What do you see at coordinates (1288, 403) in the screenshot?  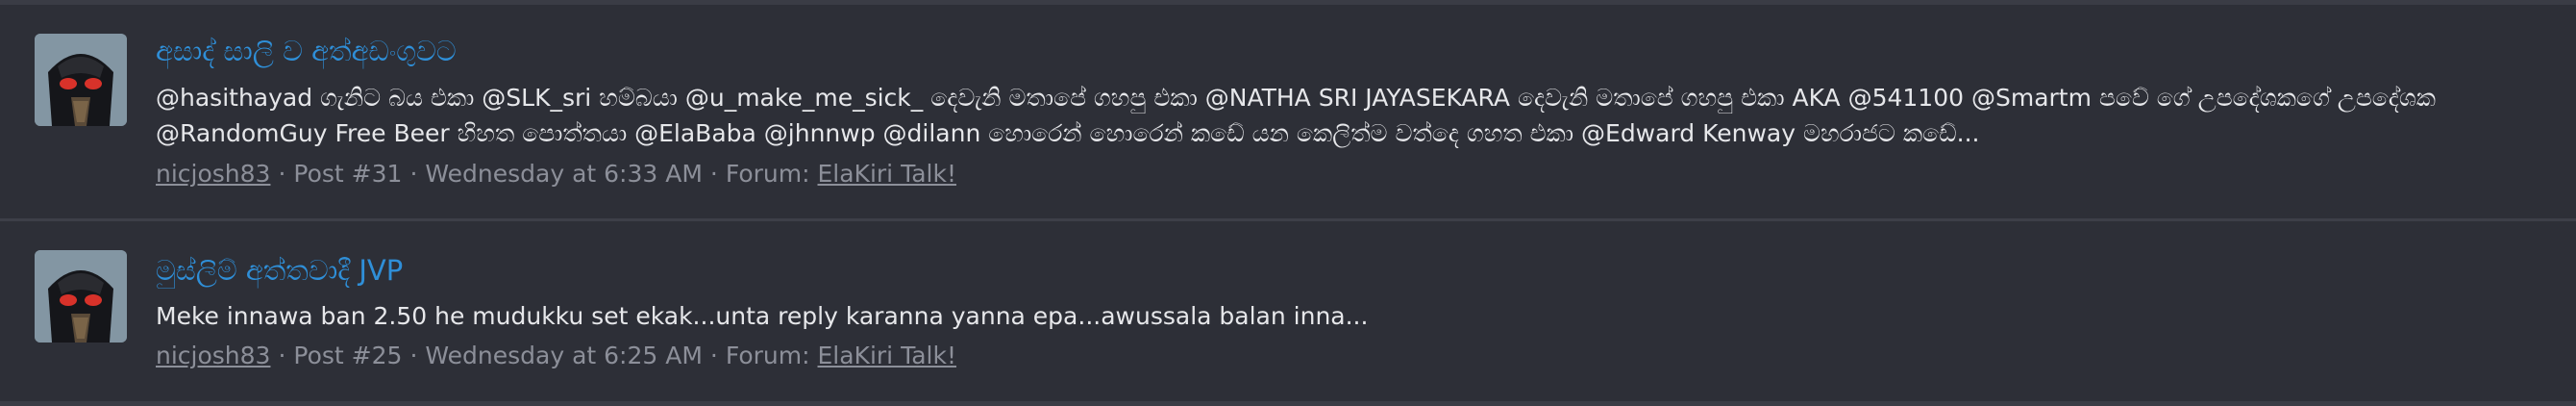 I see `bottom-divider` at bounding box center [1288, 403].